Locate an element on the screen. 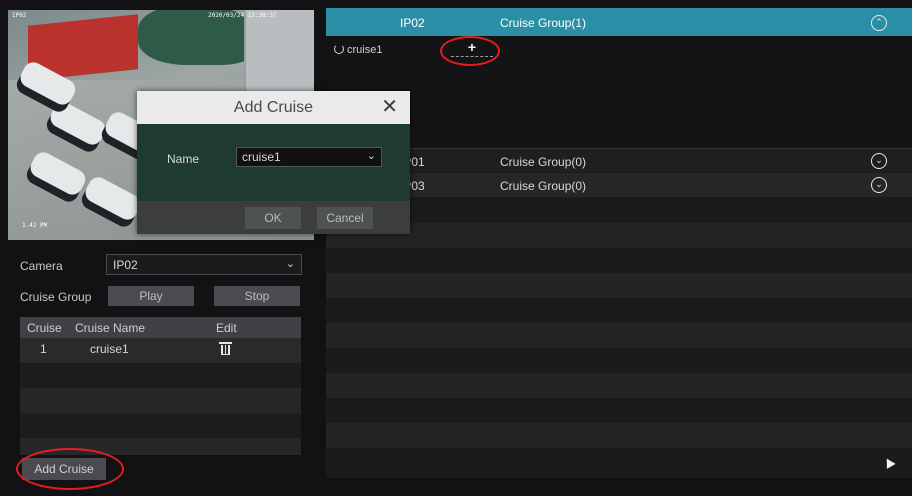 Image resolution: width=912 pixels, height=496 pixels. camera-select-value: IP02 is located at coordinates (125, 265).